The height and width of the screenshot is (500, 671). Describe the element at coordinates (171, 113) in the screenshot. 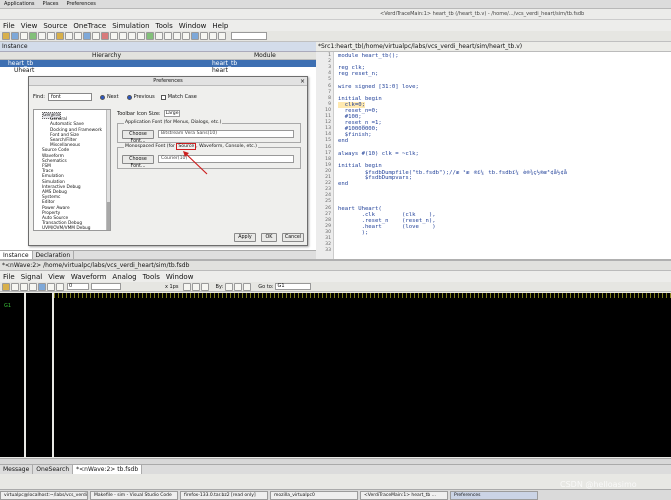

I see `toolbar-icon-size-select: Large` at that location.